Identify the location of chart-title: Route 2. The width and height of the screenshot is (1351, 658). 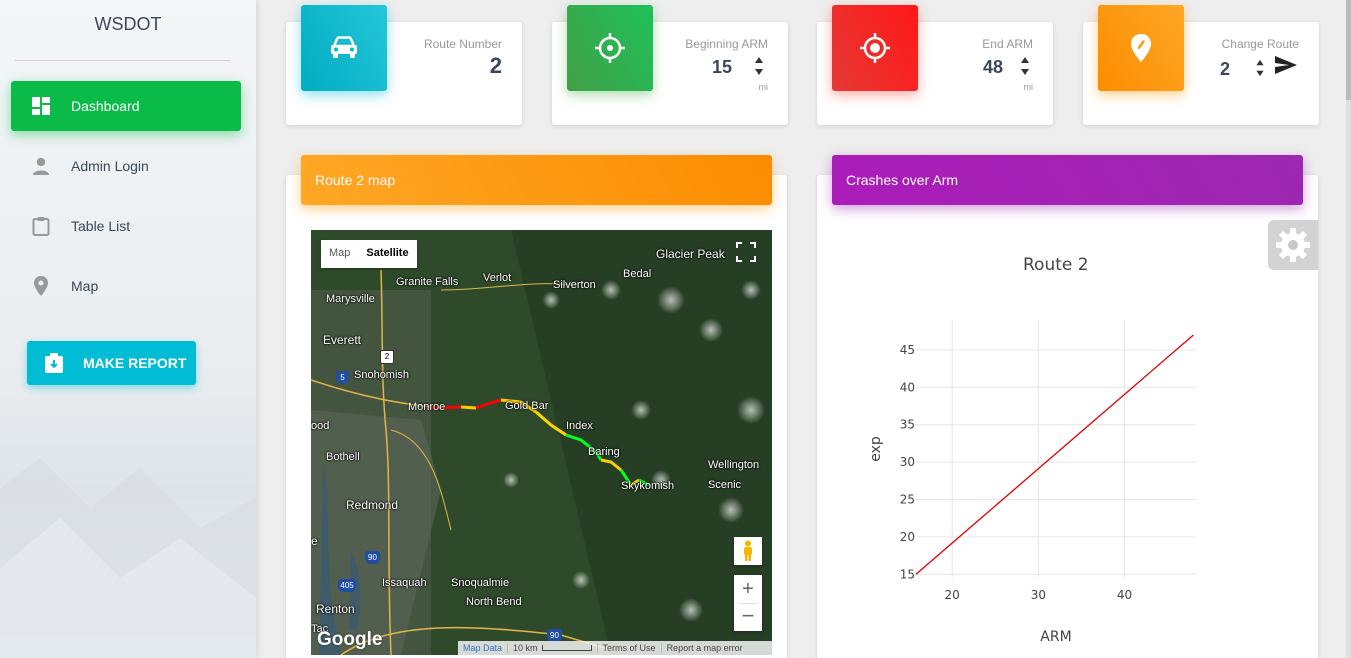
(1056, 265).